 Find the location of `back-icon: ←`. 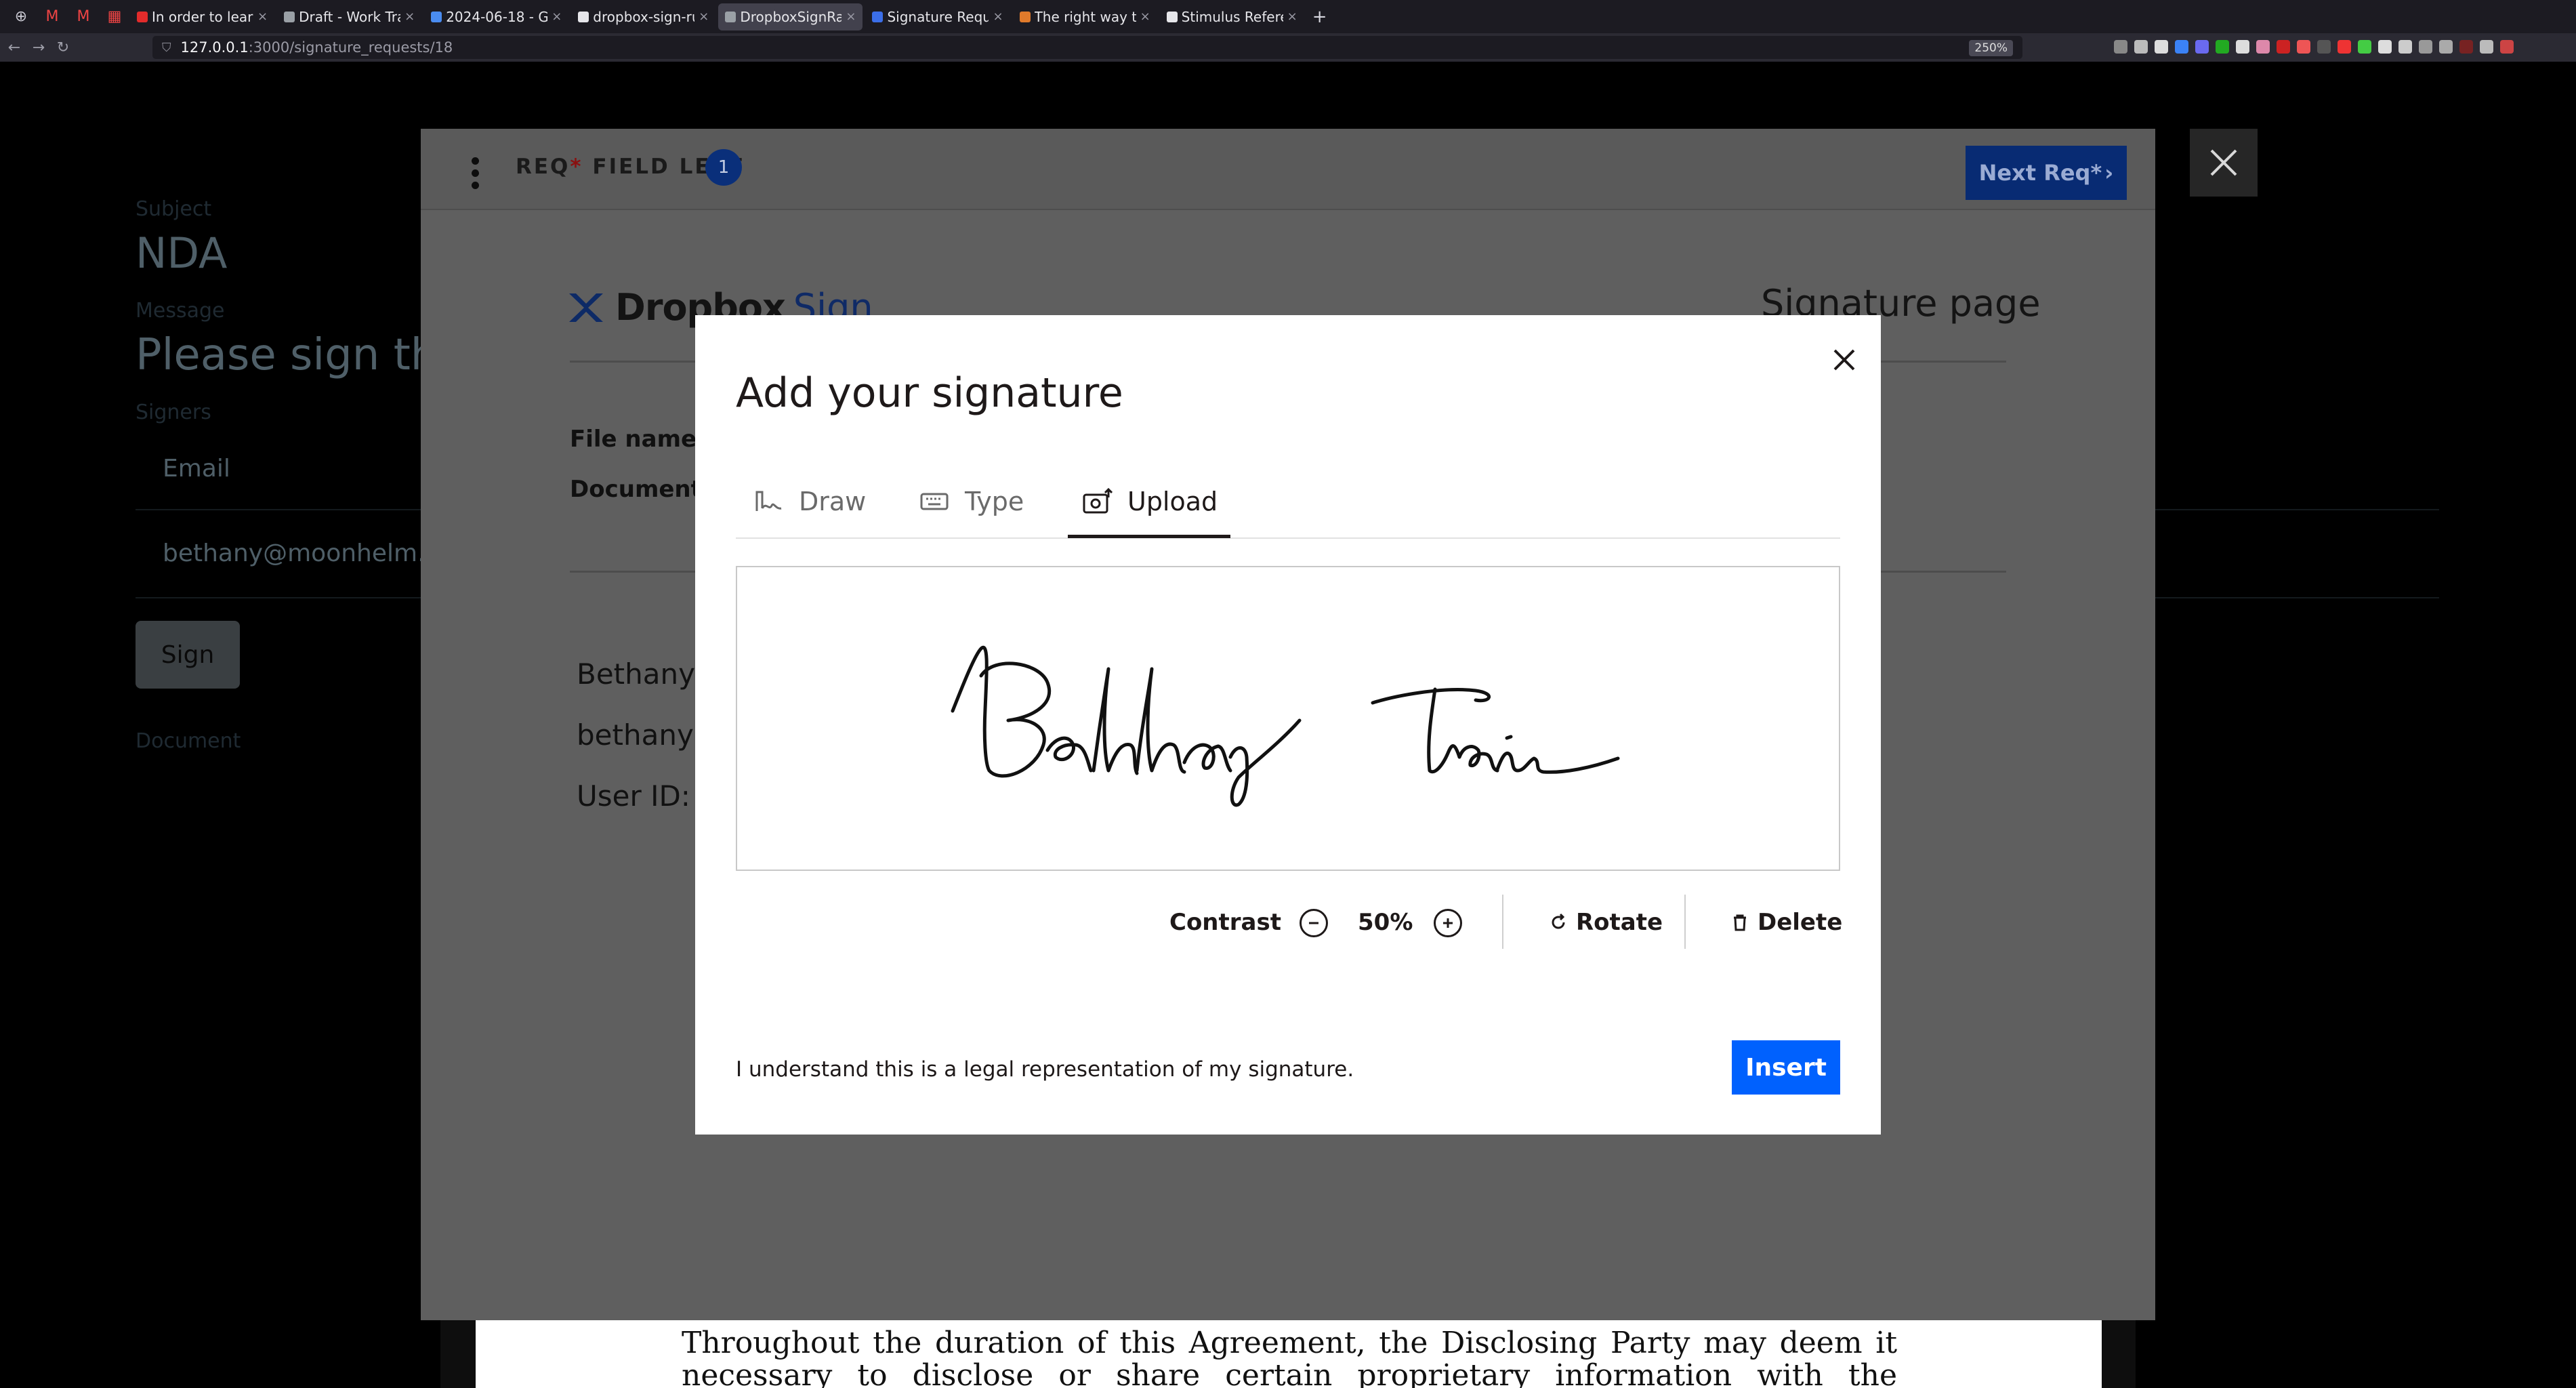

back-icon: ← is located at coordinates (14, 47).